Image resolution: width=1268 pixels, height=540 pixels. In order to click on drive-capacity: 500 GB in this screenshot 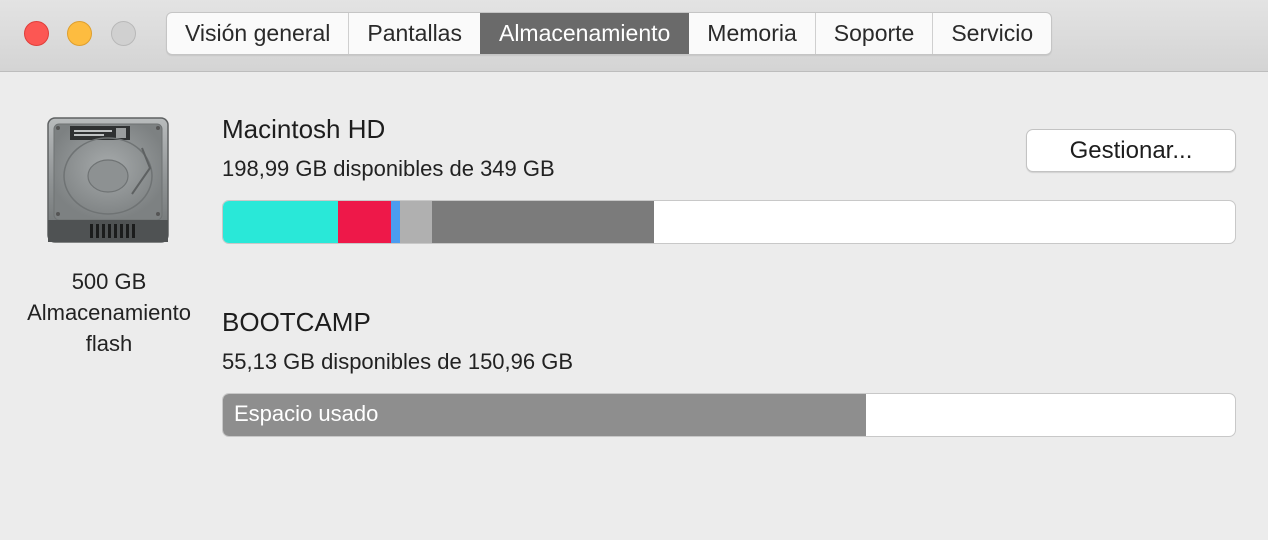, I will do `click(109, 281)`.